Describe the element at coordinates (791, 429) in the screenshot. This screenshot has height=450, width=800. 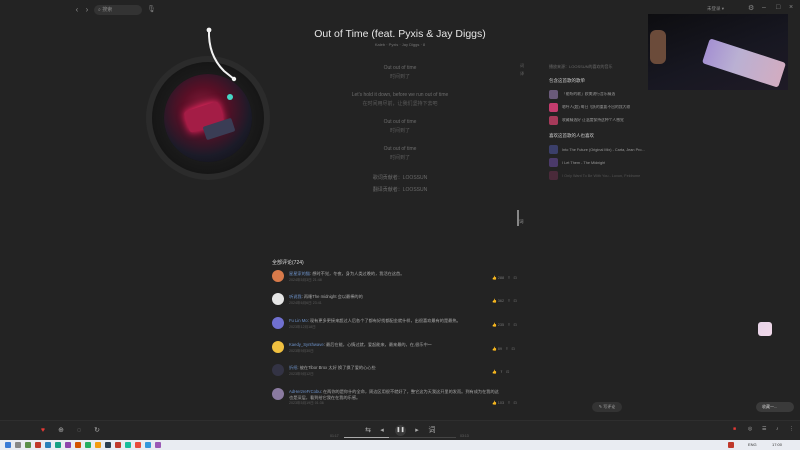
I see `more-icon: ⋮` at that location.